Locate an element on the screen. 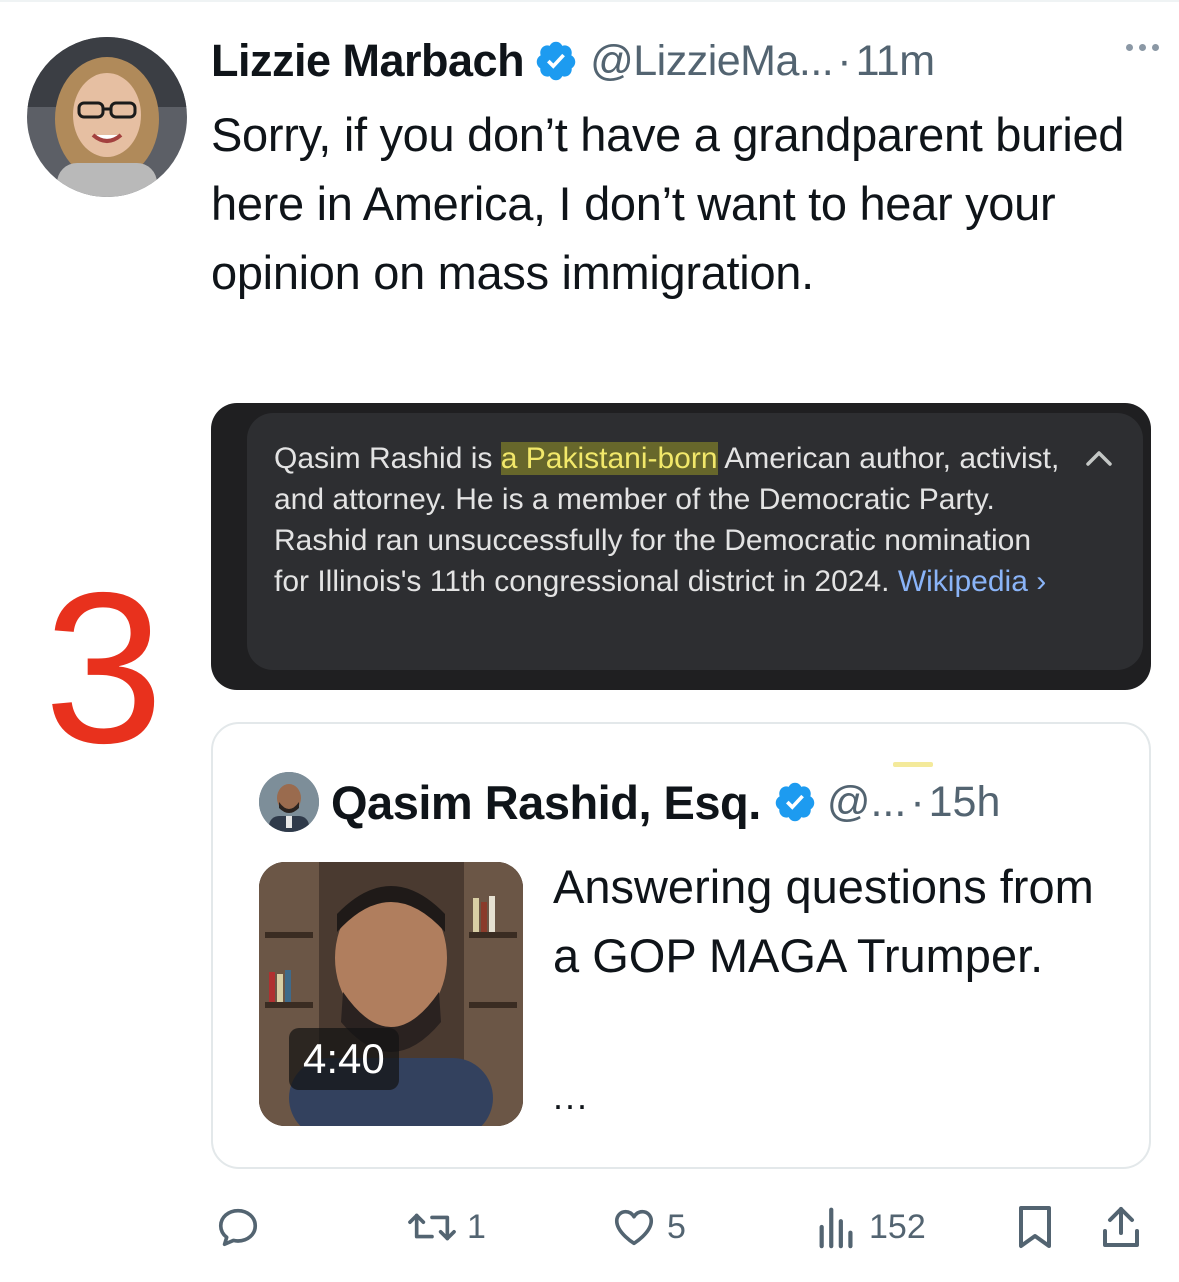  share-icon is located at coordinates (1121, 1227).